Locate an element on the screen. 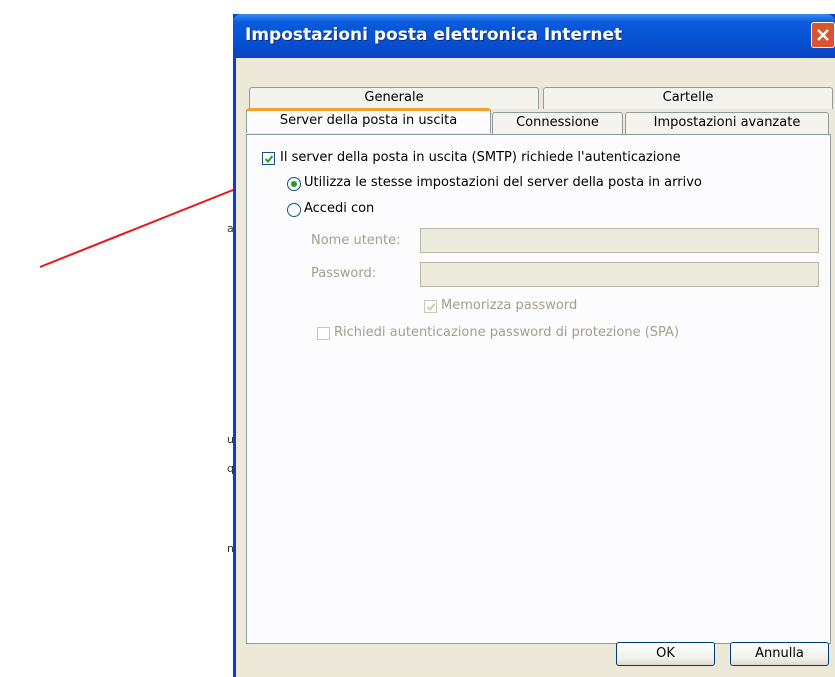  tab-cartelle: Cartelle is located at coordinates (688, 98).